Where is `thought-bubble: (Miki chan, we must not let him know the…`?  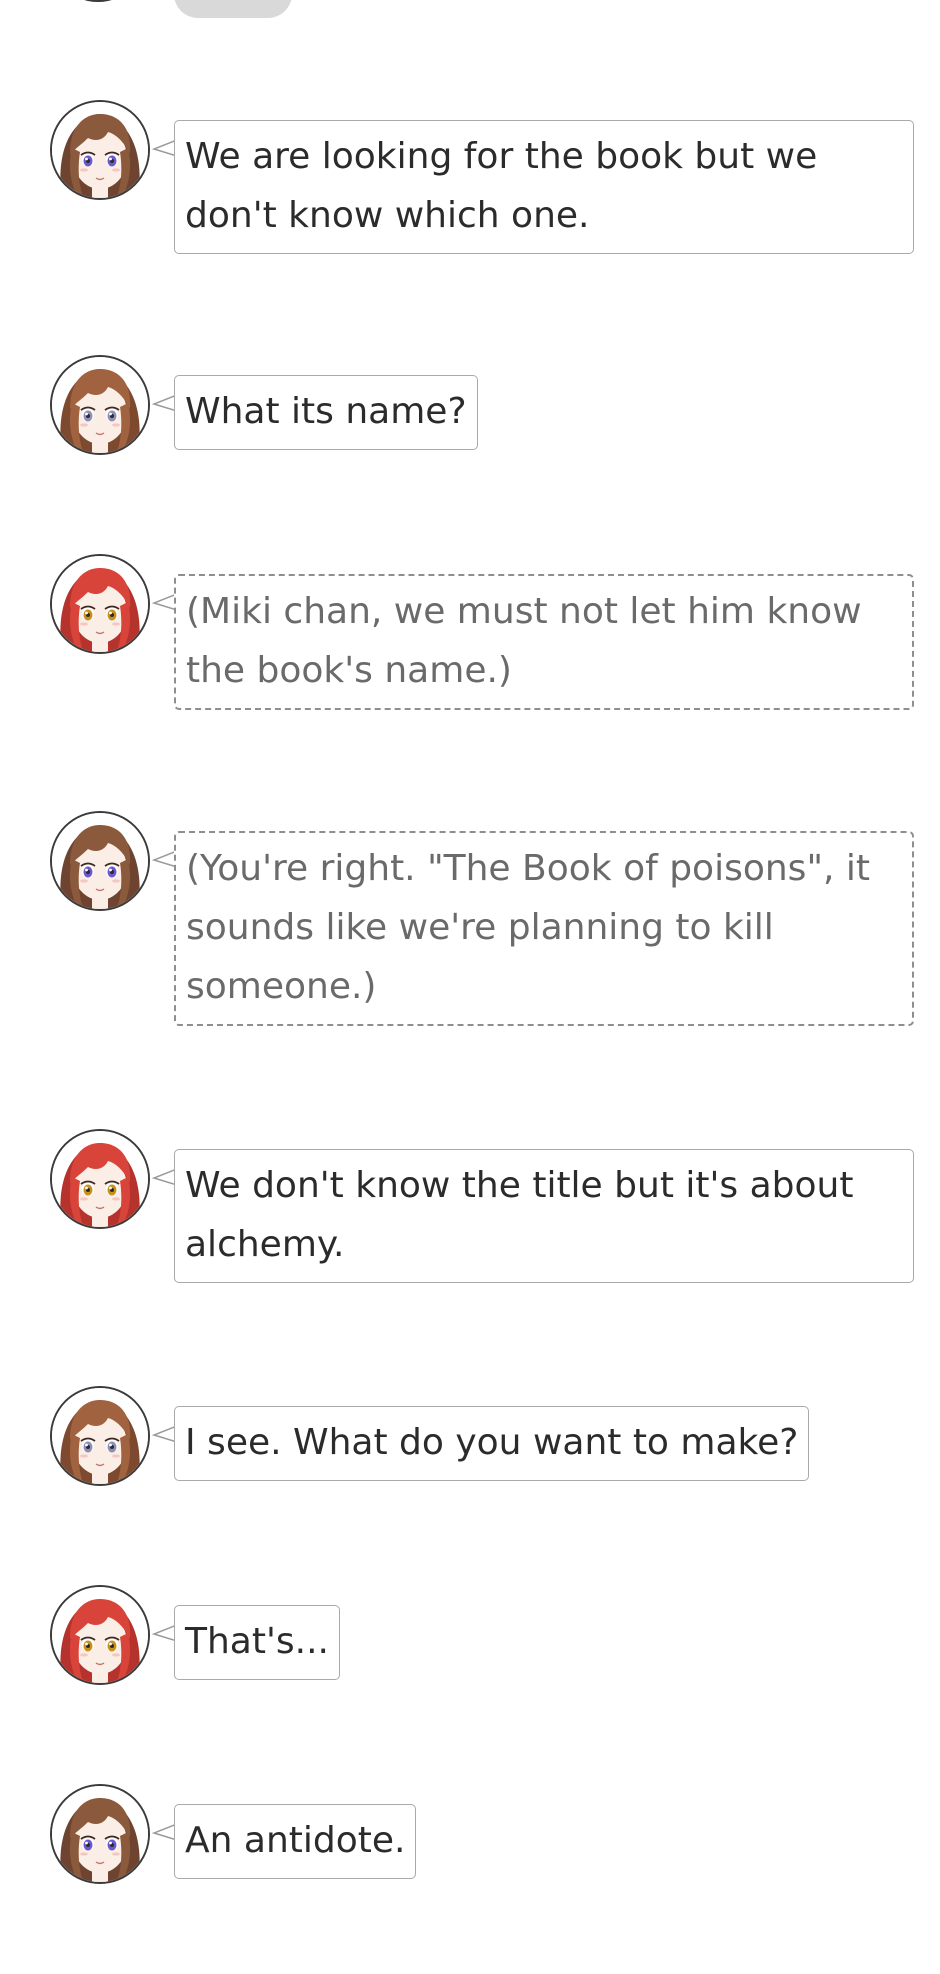
thought-bubble: (Miki chan, we must not let him know the… is located at coordinates (544, 642).